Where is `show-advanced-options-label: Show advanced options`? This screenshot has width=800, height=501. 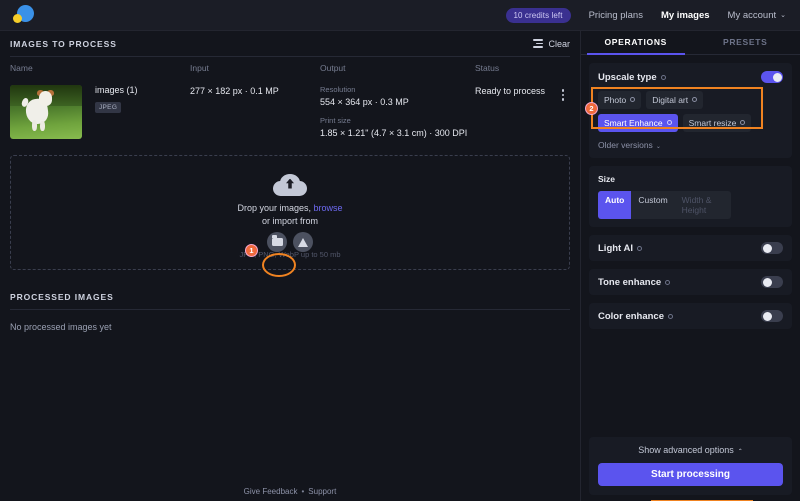 show-advanced-options-label: Show advanced options is located at coordinates (686, 450).